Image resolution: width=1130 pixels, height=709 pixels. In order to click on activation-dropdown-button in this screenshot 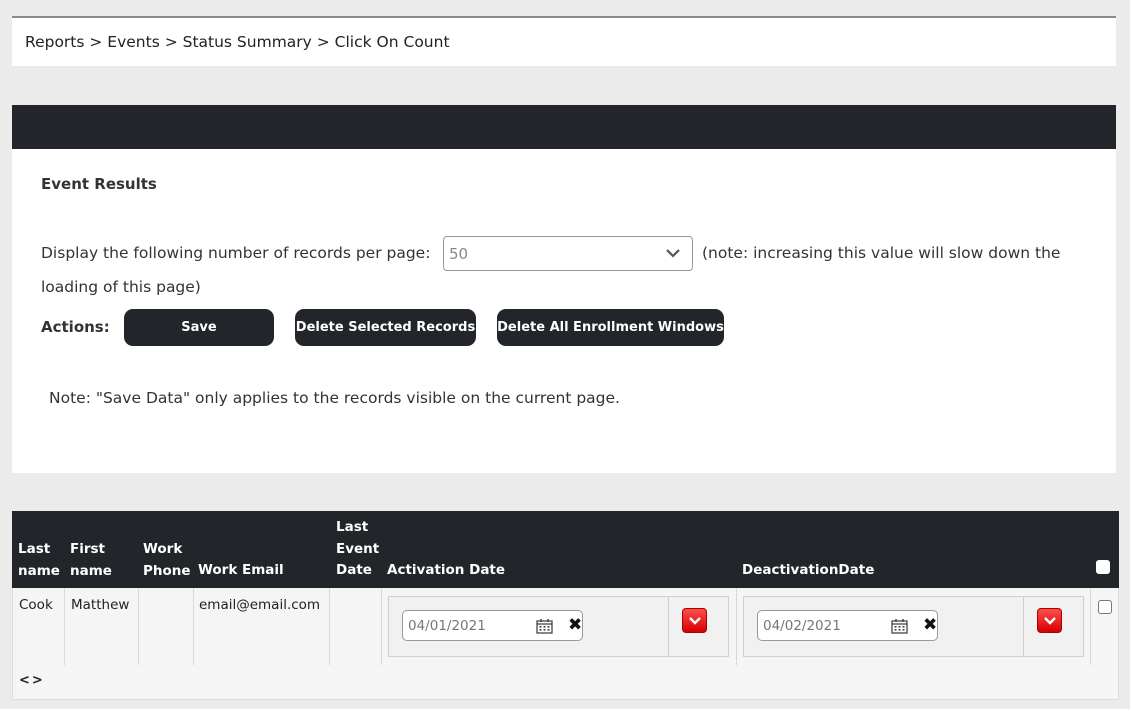, I will do `click(694, 620)`.